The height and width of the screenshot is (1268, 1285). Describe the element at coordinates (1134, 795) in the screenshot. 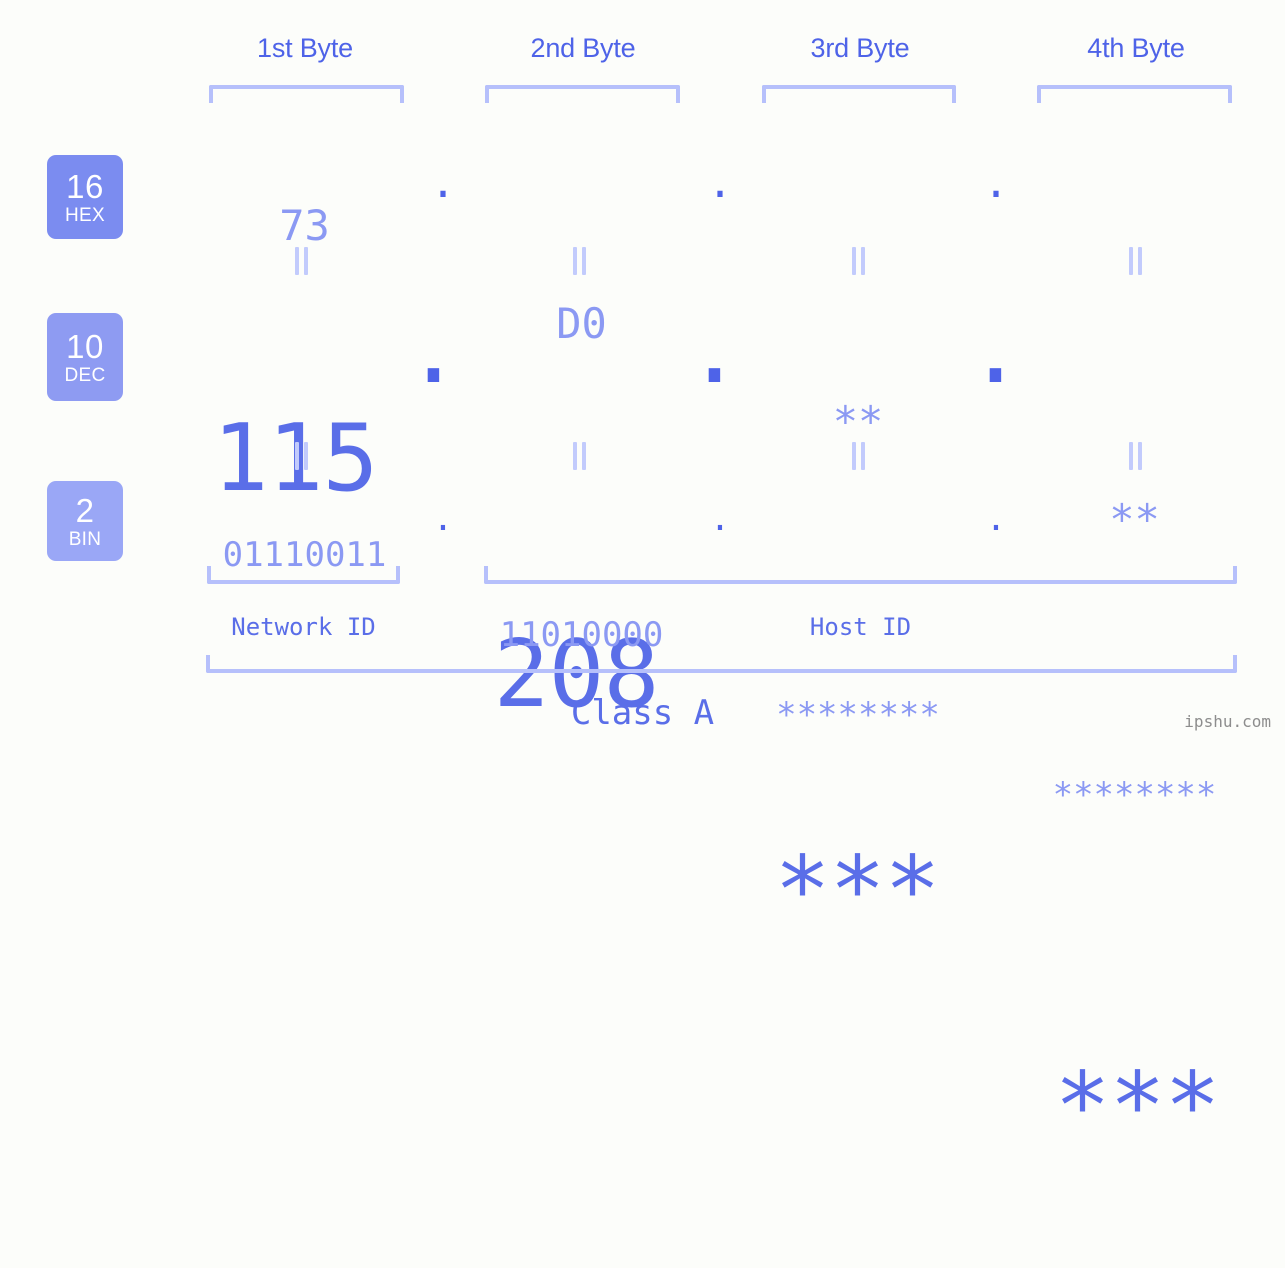

I see `bin-octet-4: ********` at that location.